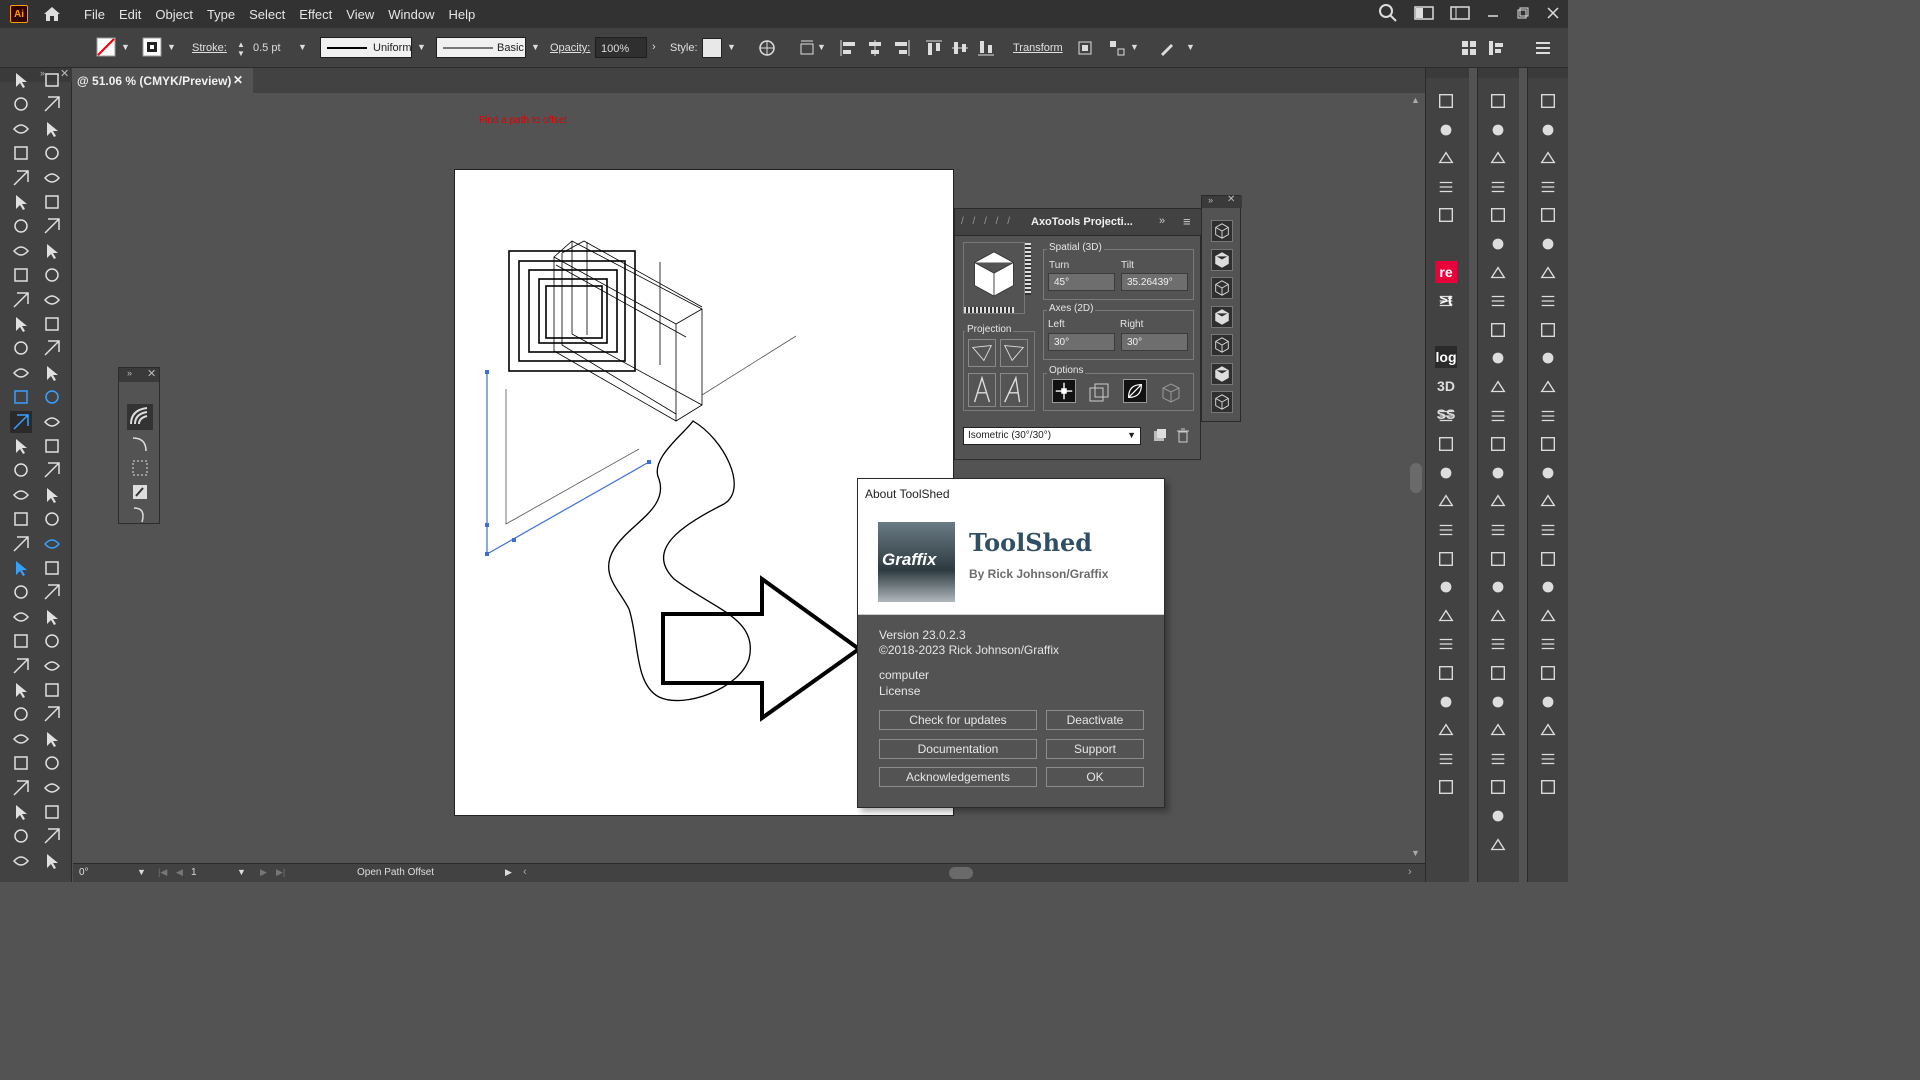 Image resolution: width=1920 pixels, height=1080 pixels. Describe the element at coordinates (52, 617) in the screenshot. I see `split-icon` at that location.